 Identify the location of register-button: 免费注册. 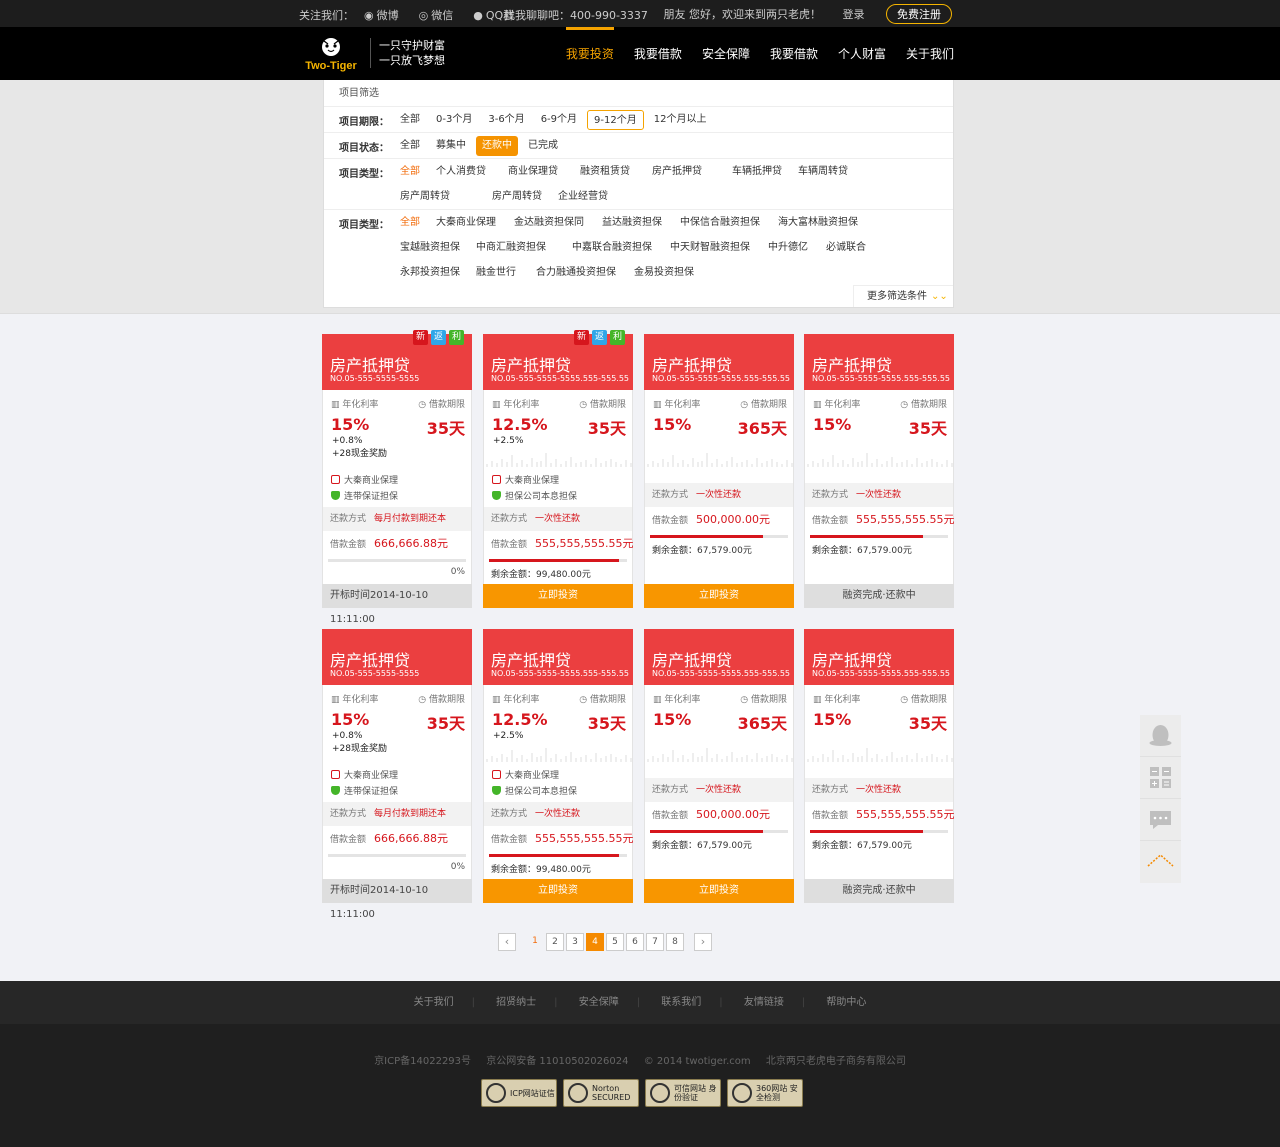
(919, 14).